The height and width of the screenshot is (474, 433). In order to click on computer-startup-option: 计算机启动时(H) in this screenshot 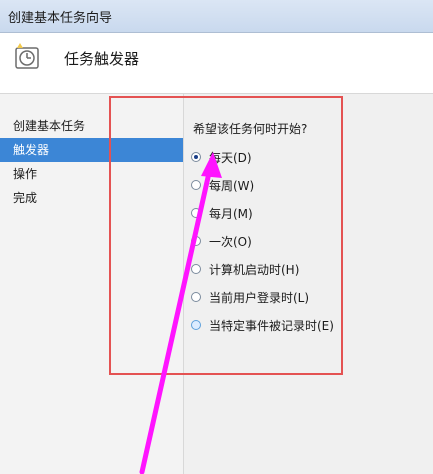, I will do `click(245, 269)`.